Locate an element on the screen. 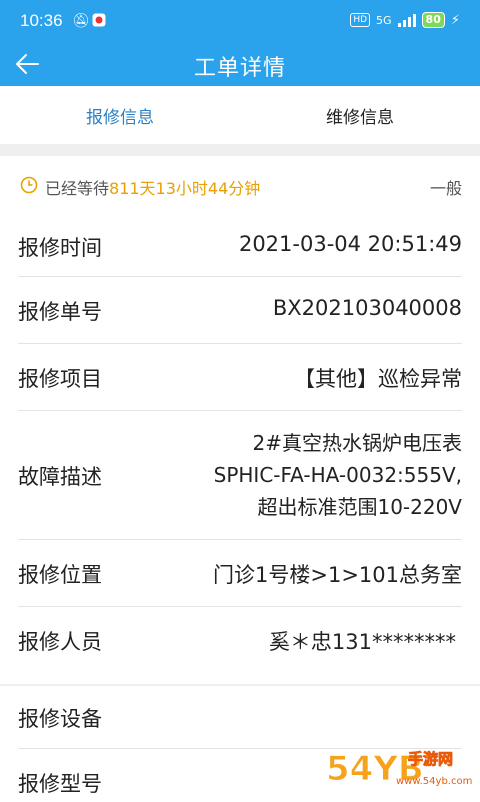  detail-label: 报修单号 is located at coordinates (60, 312).